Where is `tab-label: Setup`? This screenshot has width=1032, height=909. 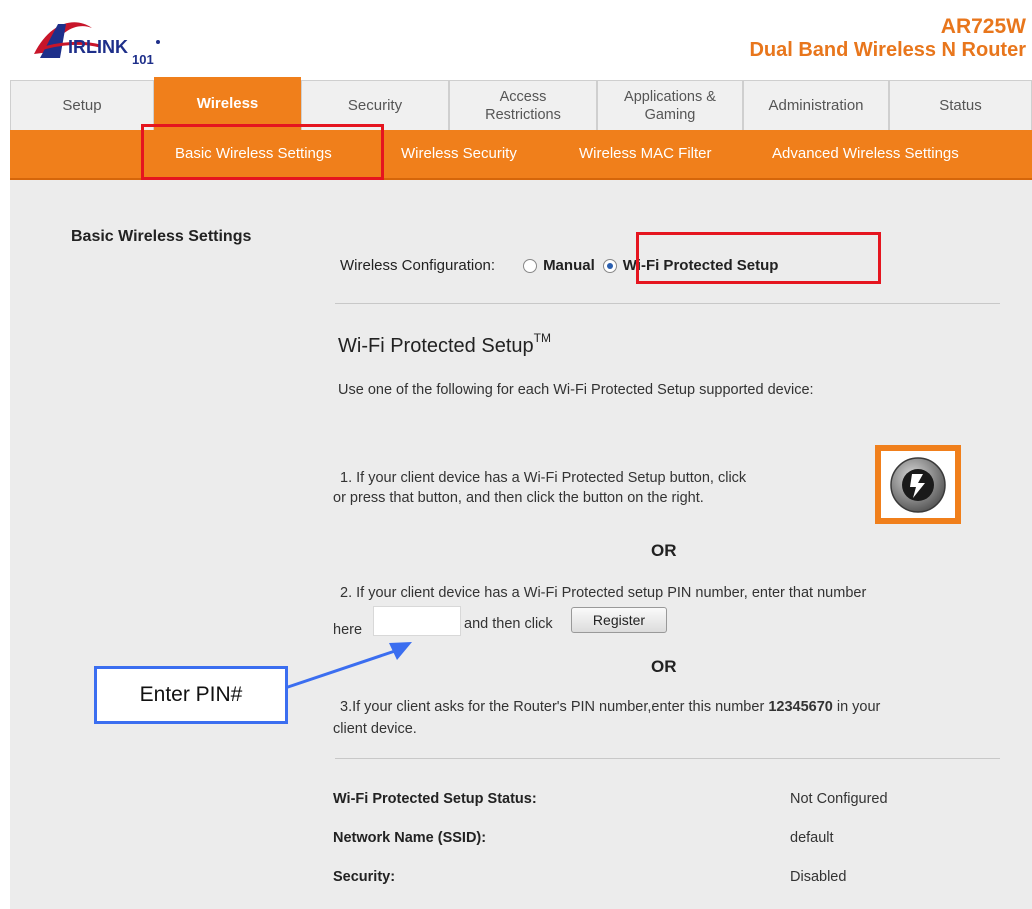 tab-label: Setup is located at coordinates (82, 105).